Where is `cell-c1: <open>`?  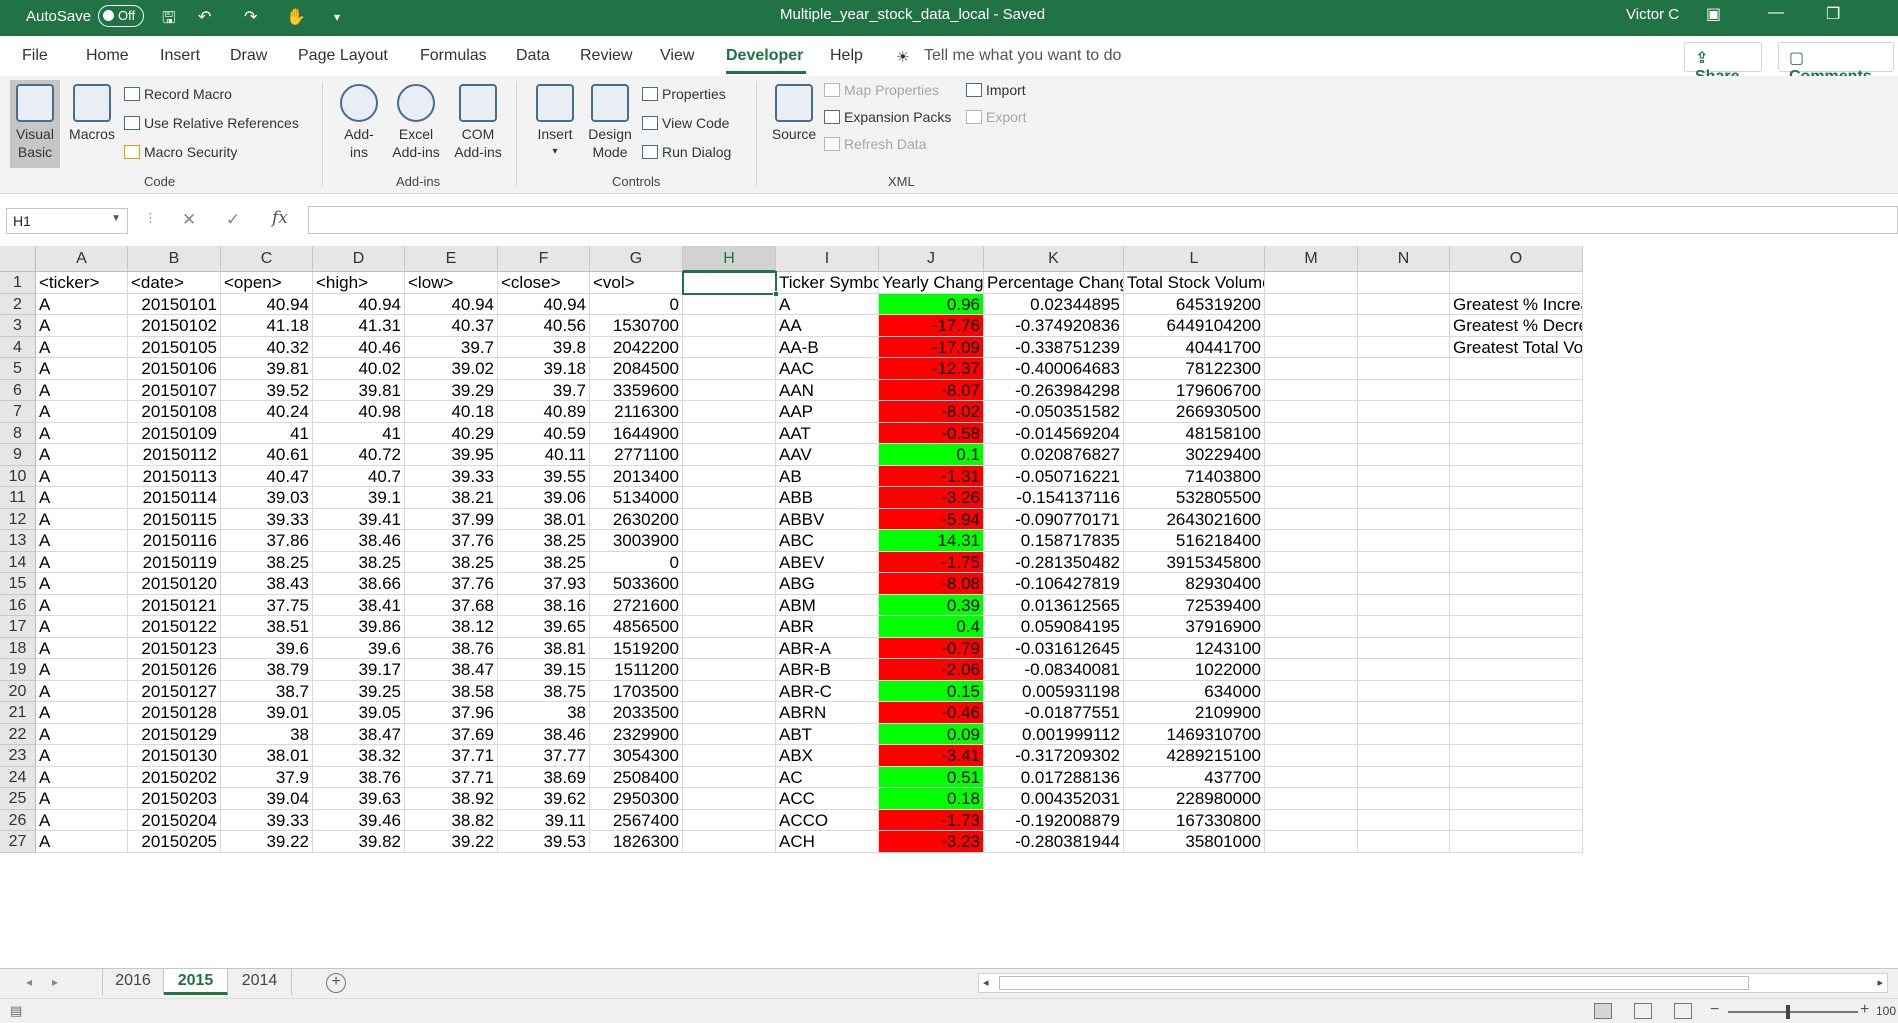 cell-c1: <open> is located at coordinates (267, 283).